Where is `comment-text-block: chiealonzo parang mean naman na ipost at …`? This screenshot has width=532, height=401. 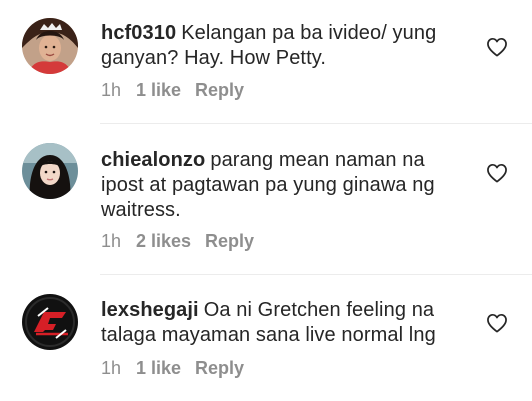 comment-text-block: chiealonzo parang mean naman na ipost at … is located at coordinates (273, 185).